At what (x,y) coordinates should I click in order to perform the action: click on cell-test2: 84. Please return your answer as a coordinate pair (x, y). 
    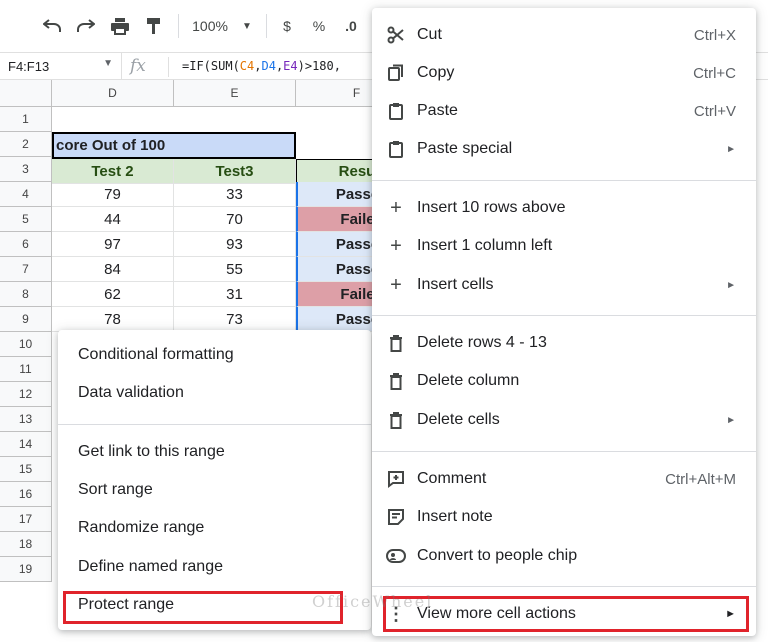
    Looking at the image, I should click on (113, 269).